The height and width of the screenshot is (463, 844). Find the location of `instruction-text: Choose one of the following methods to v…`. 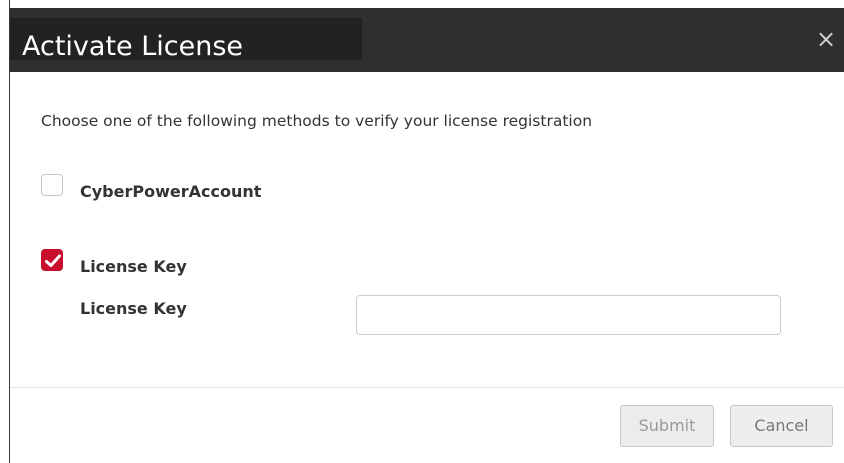

instruction-text: Choose one of the following methods to v… is located at coordinates (317, 121).